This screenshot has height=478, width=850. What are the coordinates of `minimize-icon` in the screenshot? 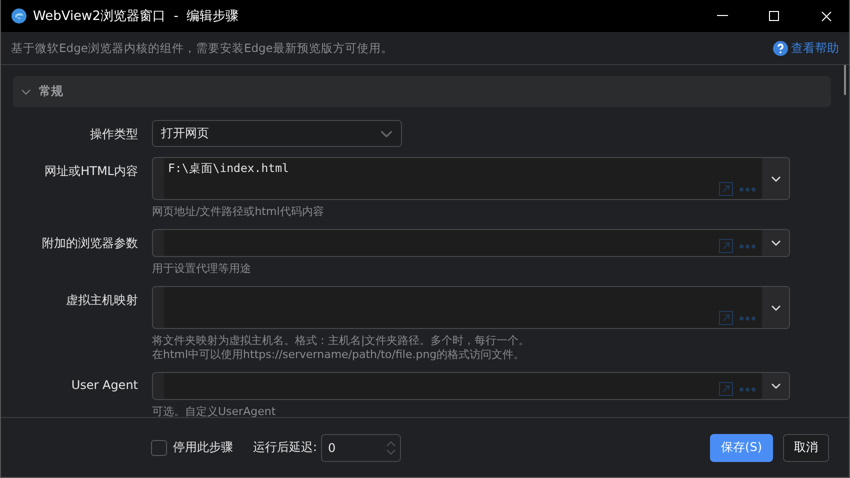 It's located at (722, 16).